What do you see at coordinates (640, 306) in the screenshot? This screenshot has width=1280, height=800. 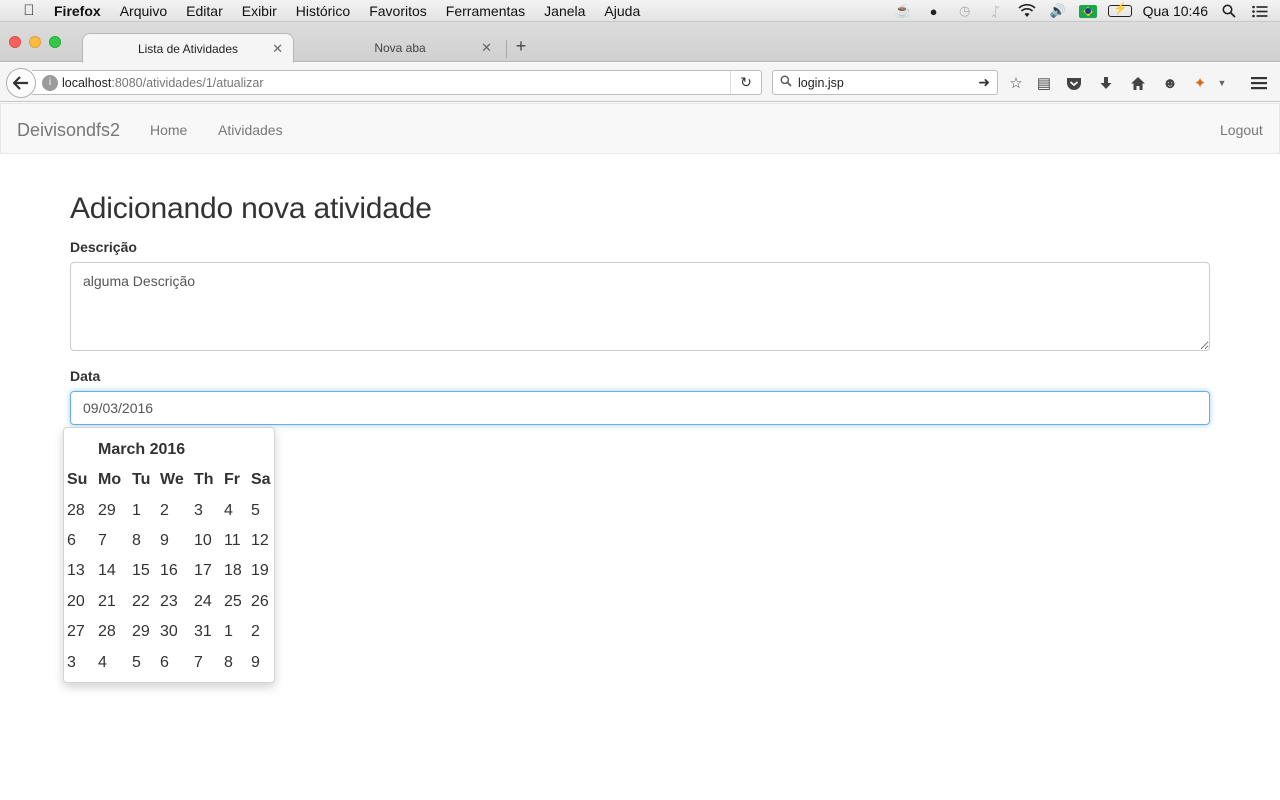 I see `description-textarea: alguma Descrição` at bounding box center [640, 306].